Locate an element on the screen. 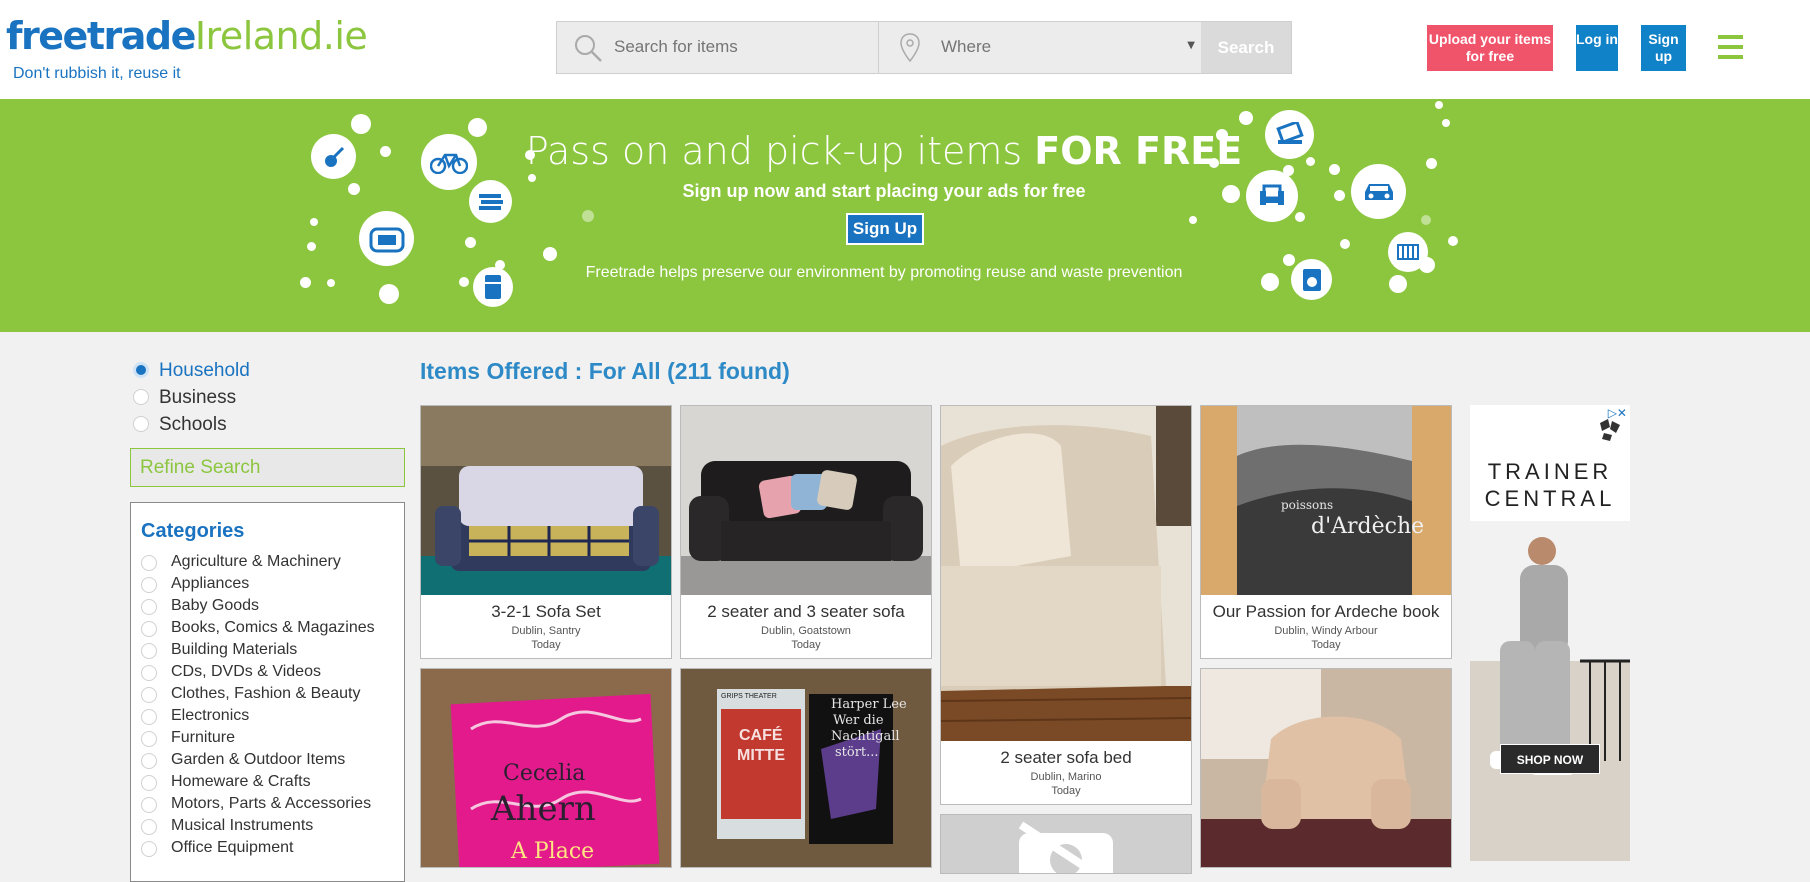 The image size is (1810, 882). upload-items-button: Upload your items for free is located at coordinates (1490, 48).